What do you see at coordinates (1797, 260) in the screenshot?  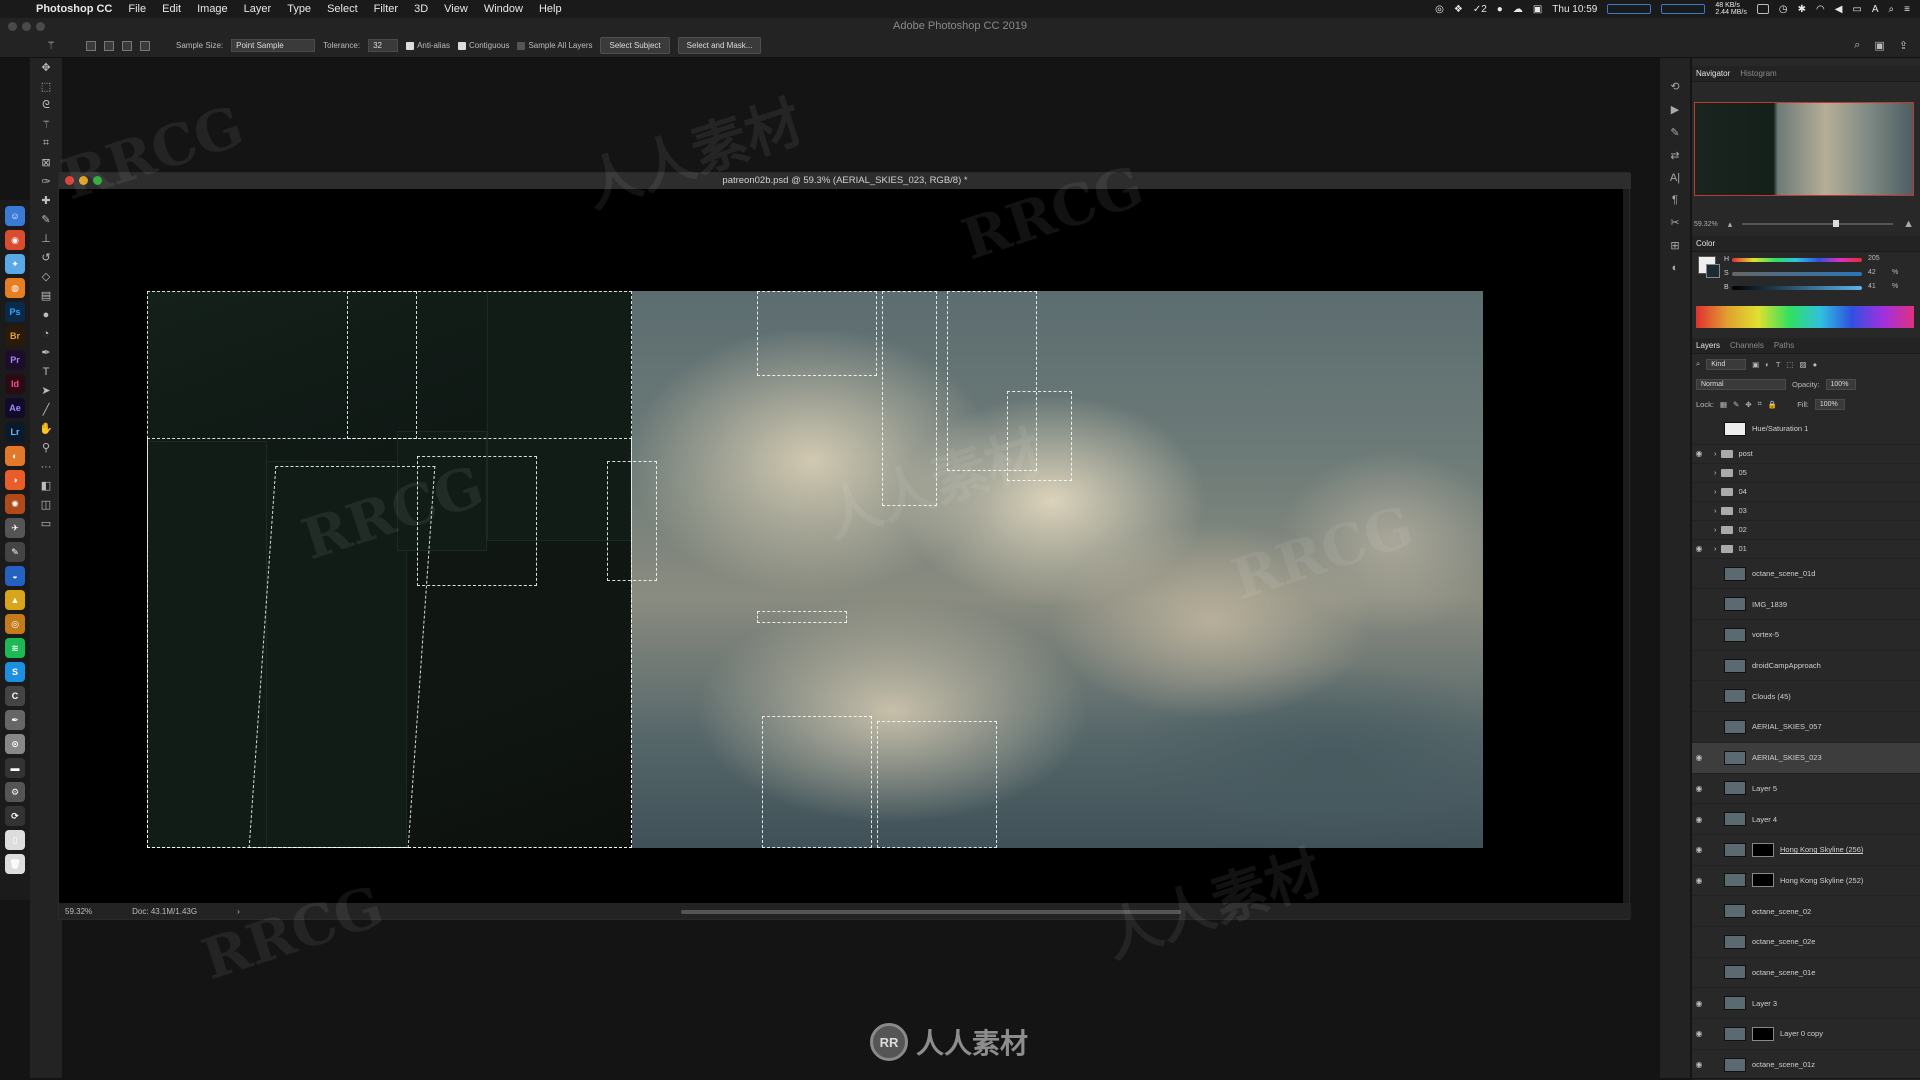 I see `hue-slider` at bounding box center [1797, 260].